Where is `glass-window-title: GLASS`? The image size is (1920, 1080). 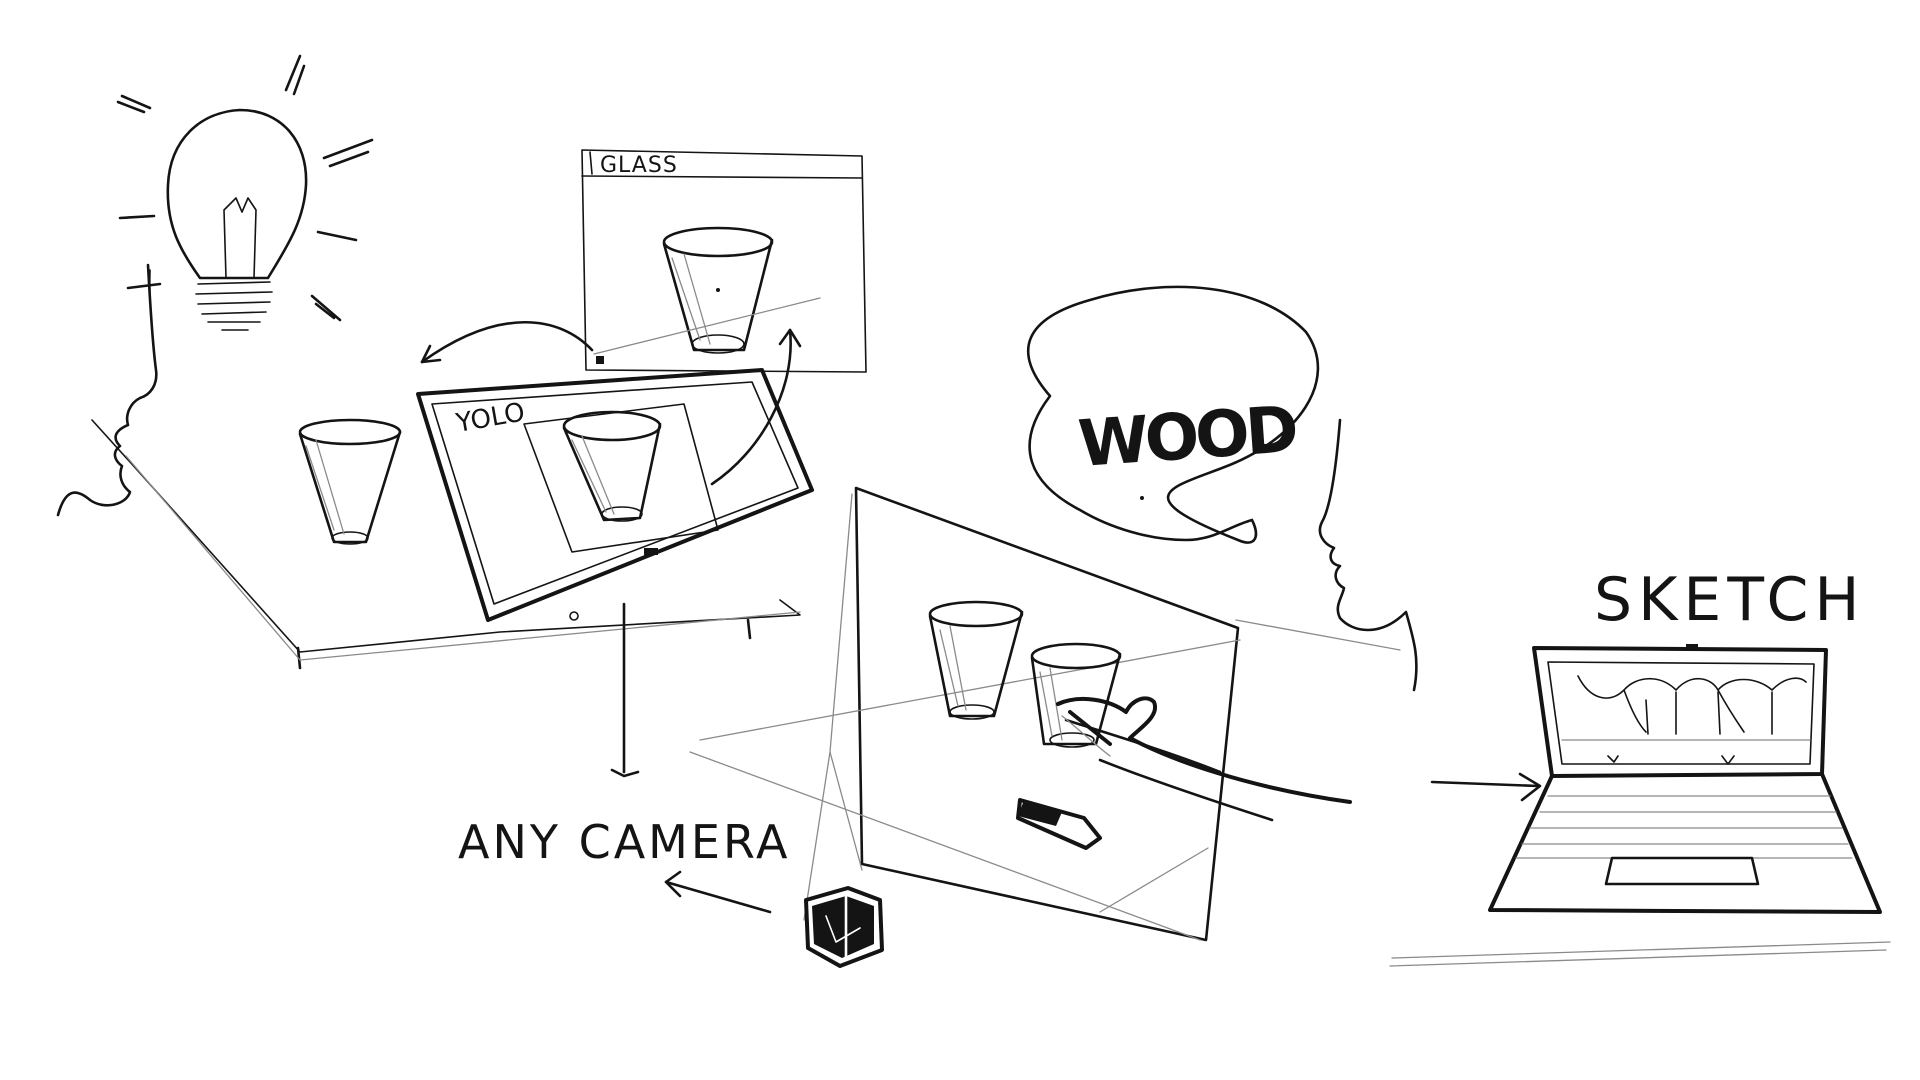 glass-window-title: GLASS is located at coordinates (639, 165).